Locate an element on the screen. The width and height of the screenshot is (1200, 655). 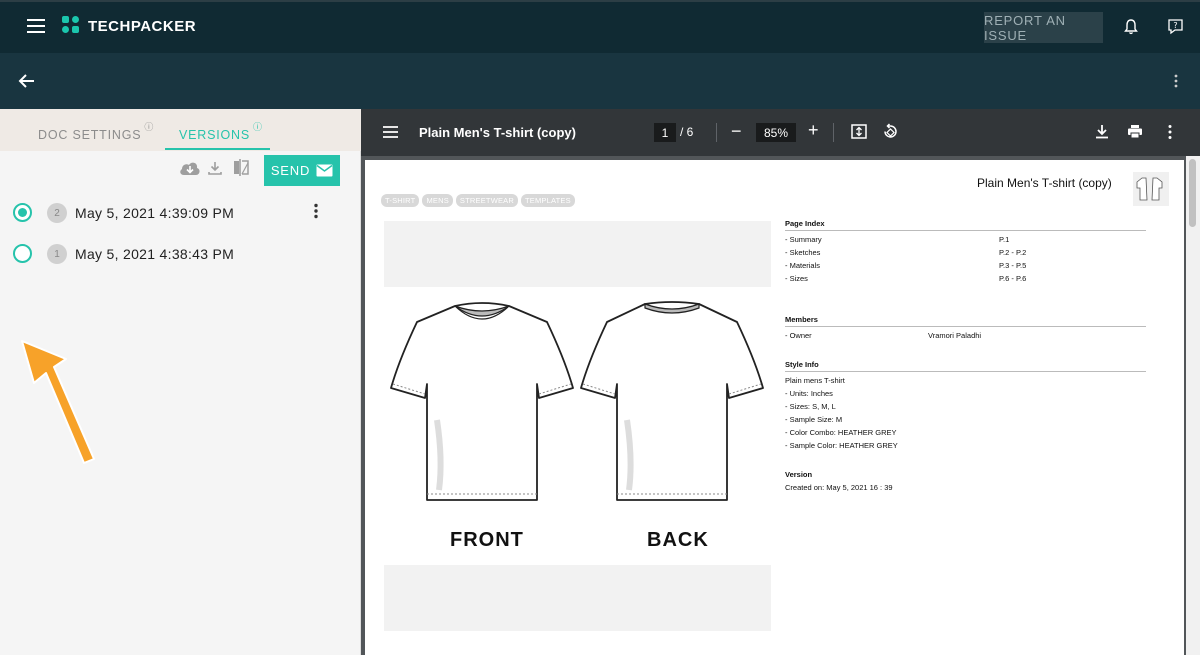
zoom-input: 85% is located at coordinates (776, 132).